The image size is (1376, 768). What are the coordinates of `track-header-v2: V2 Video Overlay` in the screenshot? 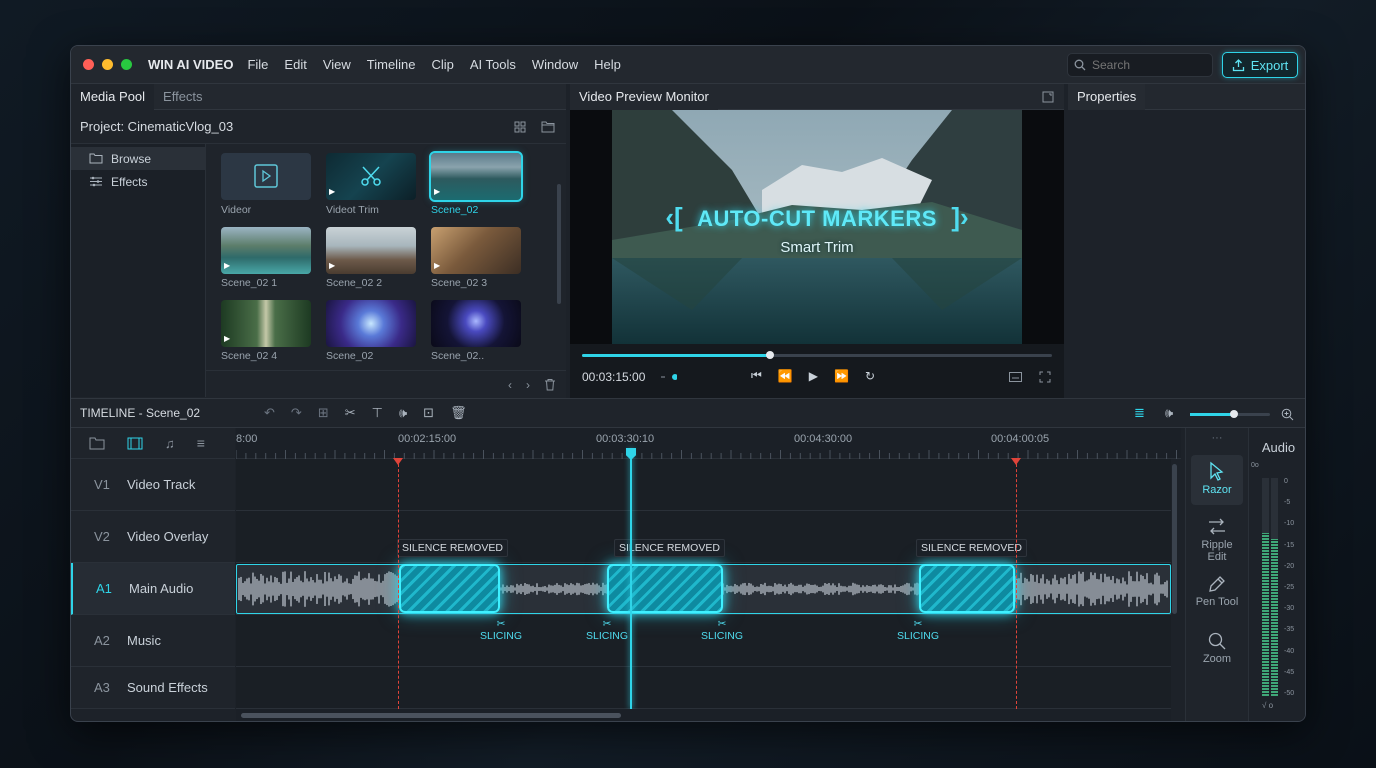 It's located at (153, 537).